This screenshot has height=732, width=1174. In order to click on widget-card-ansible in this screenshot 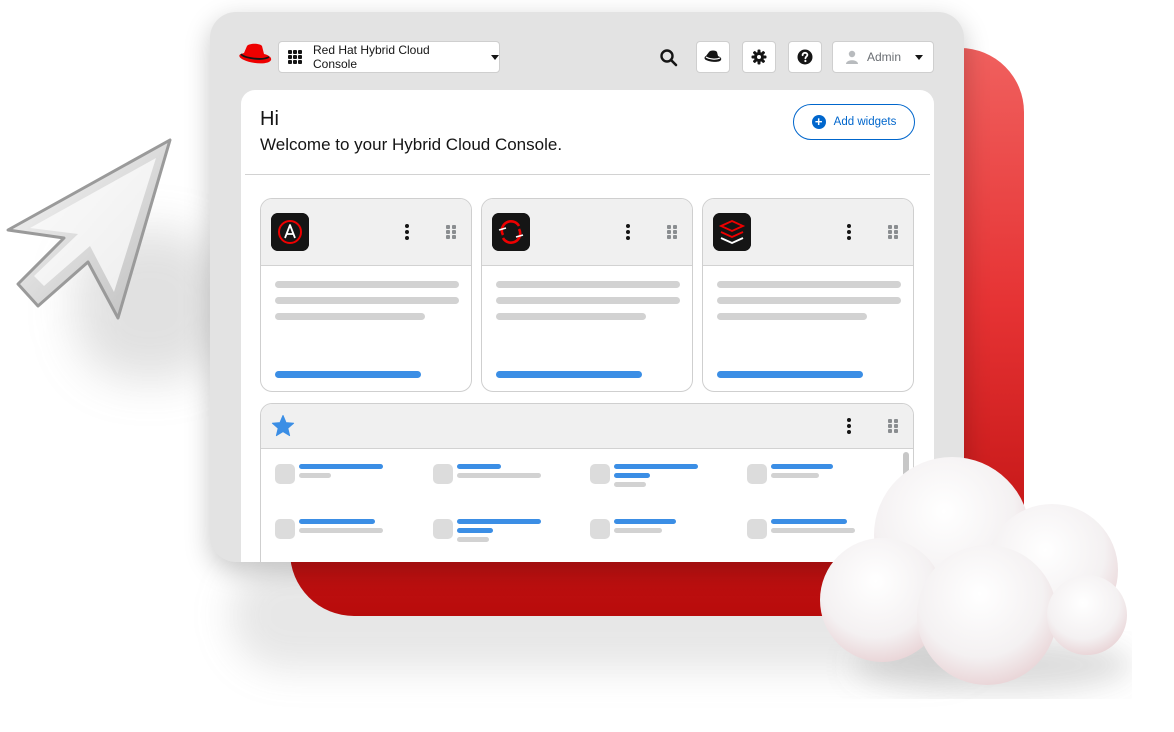, I will do `click(366, 295)`.